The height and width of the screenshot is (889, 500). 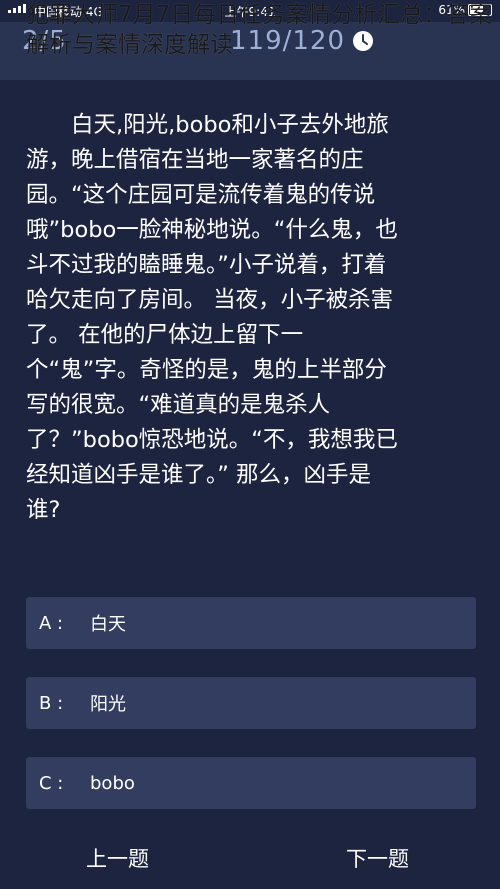 I want to click on option-a: A : 白天, so click(x=251, y=623).